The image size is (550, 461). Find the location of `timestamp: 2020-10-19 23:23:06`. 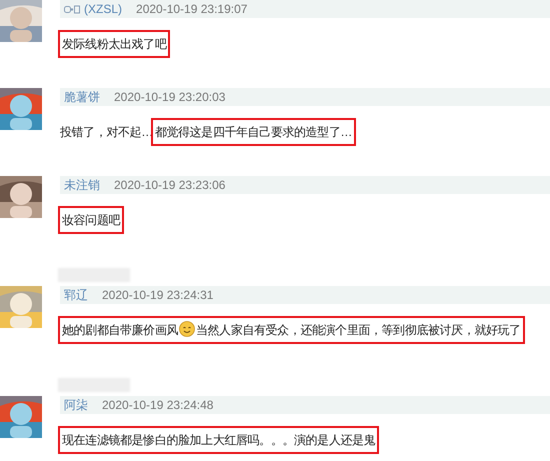

timestamp: 2020-10-19 23:23:06 is located at coordinates (170, 185).